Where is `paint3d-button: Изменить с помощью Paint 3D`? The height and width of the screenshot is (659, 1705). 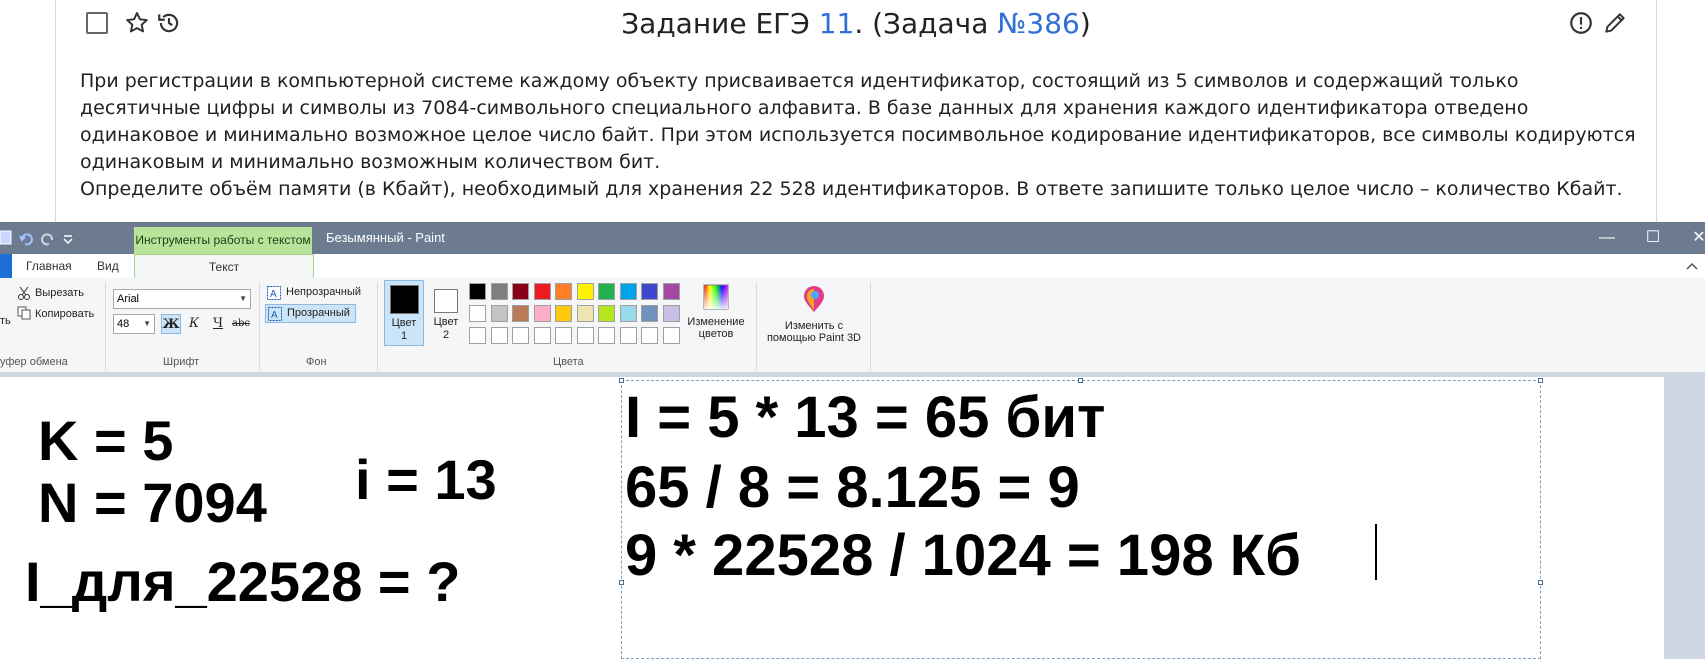 paint3d-button: Изменить с помощью Paint 3D is located at coordinates (814, 313).